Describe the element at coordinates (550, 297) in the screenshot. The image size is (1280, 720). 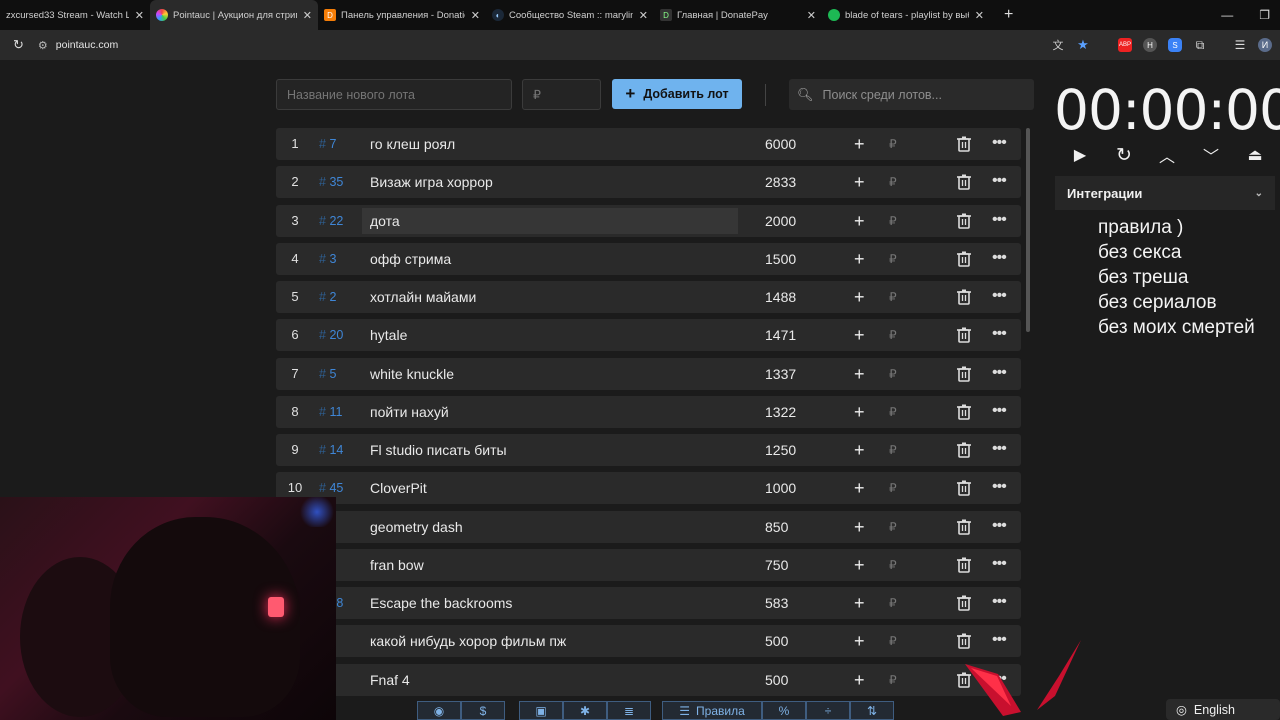
I see `lot-name-field: хотлайн майами` at that location.